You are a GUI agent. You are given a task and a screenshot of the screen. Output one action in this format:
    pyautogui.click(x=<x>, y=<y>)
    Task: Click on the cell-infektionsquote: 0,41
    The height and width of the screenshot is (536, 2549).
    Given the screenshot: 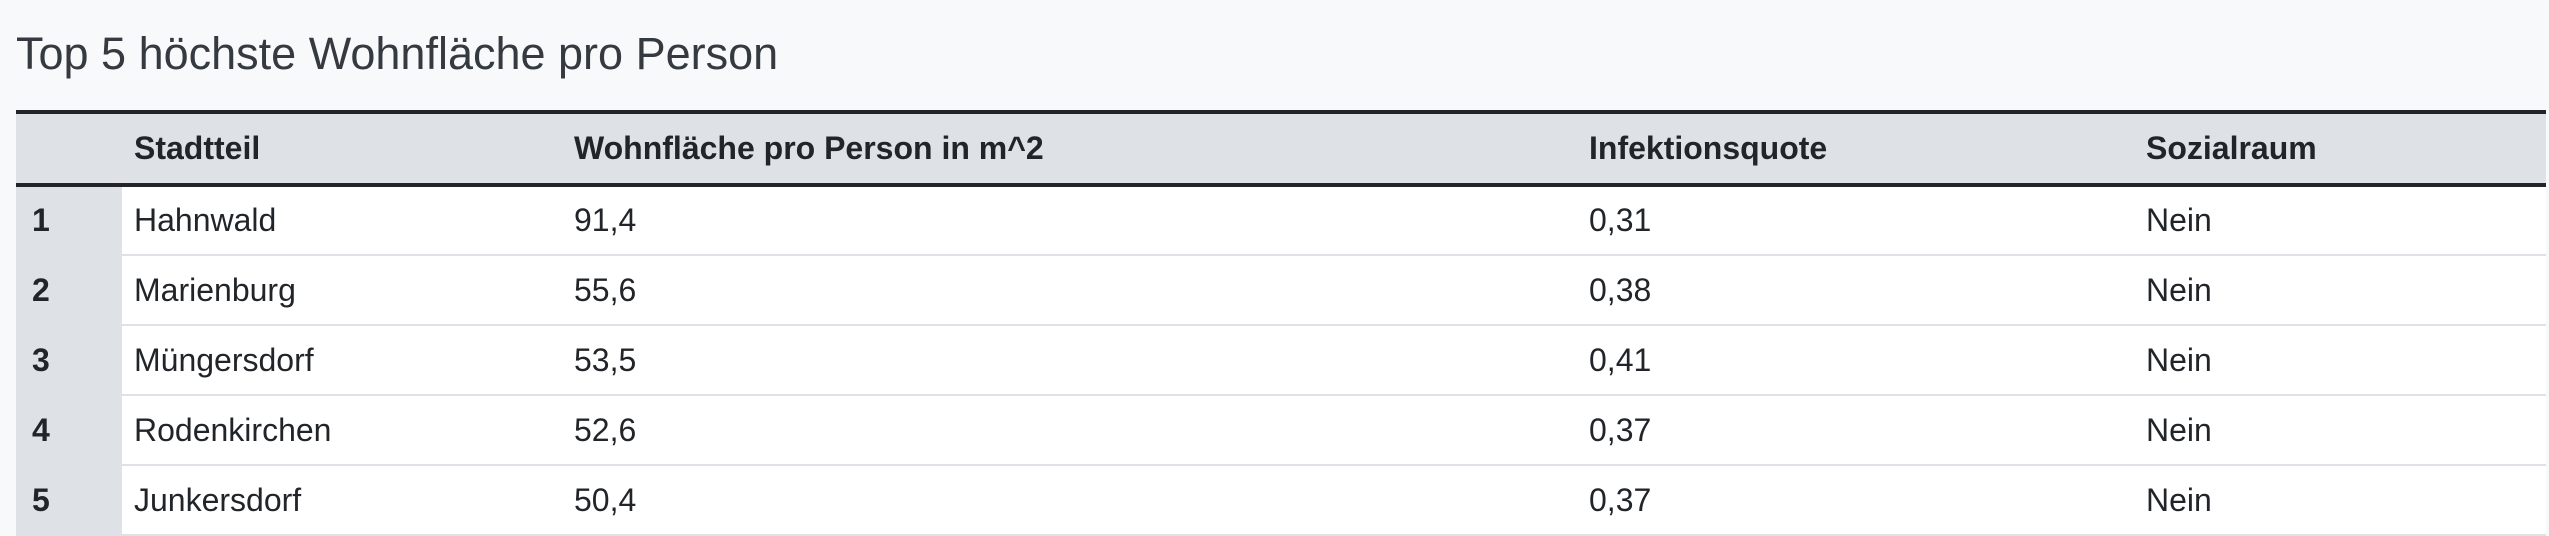 What is the action you would take?
    pyautogui.click(x=1855, y=360)
    